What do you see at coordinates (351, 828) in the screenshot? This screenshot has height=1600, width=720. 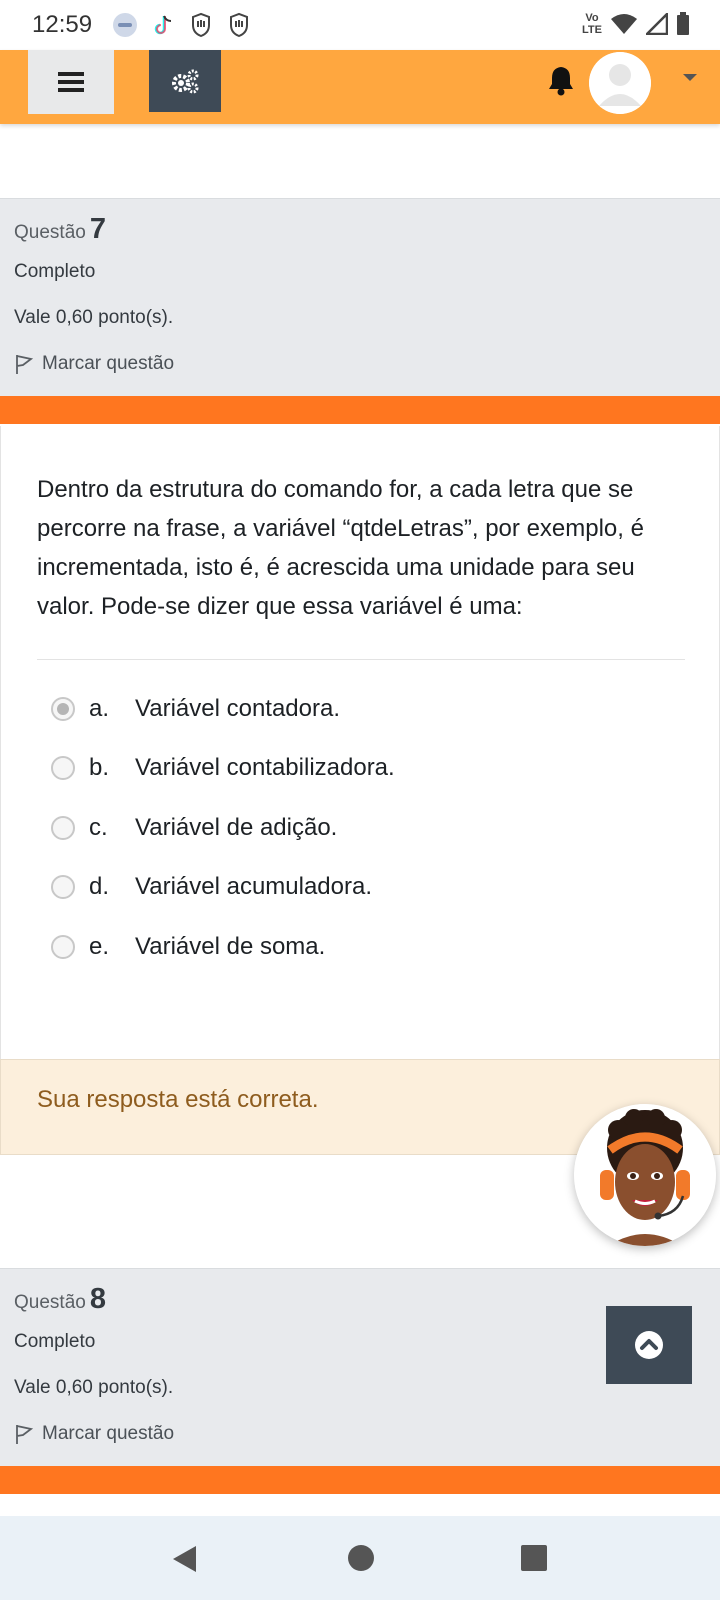 I see `answer-option-c: c. Variável de adição.` at bounding box center [351, 828].